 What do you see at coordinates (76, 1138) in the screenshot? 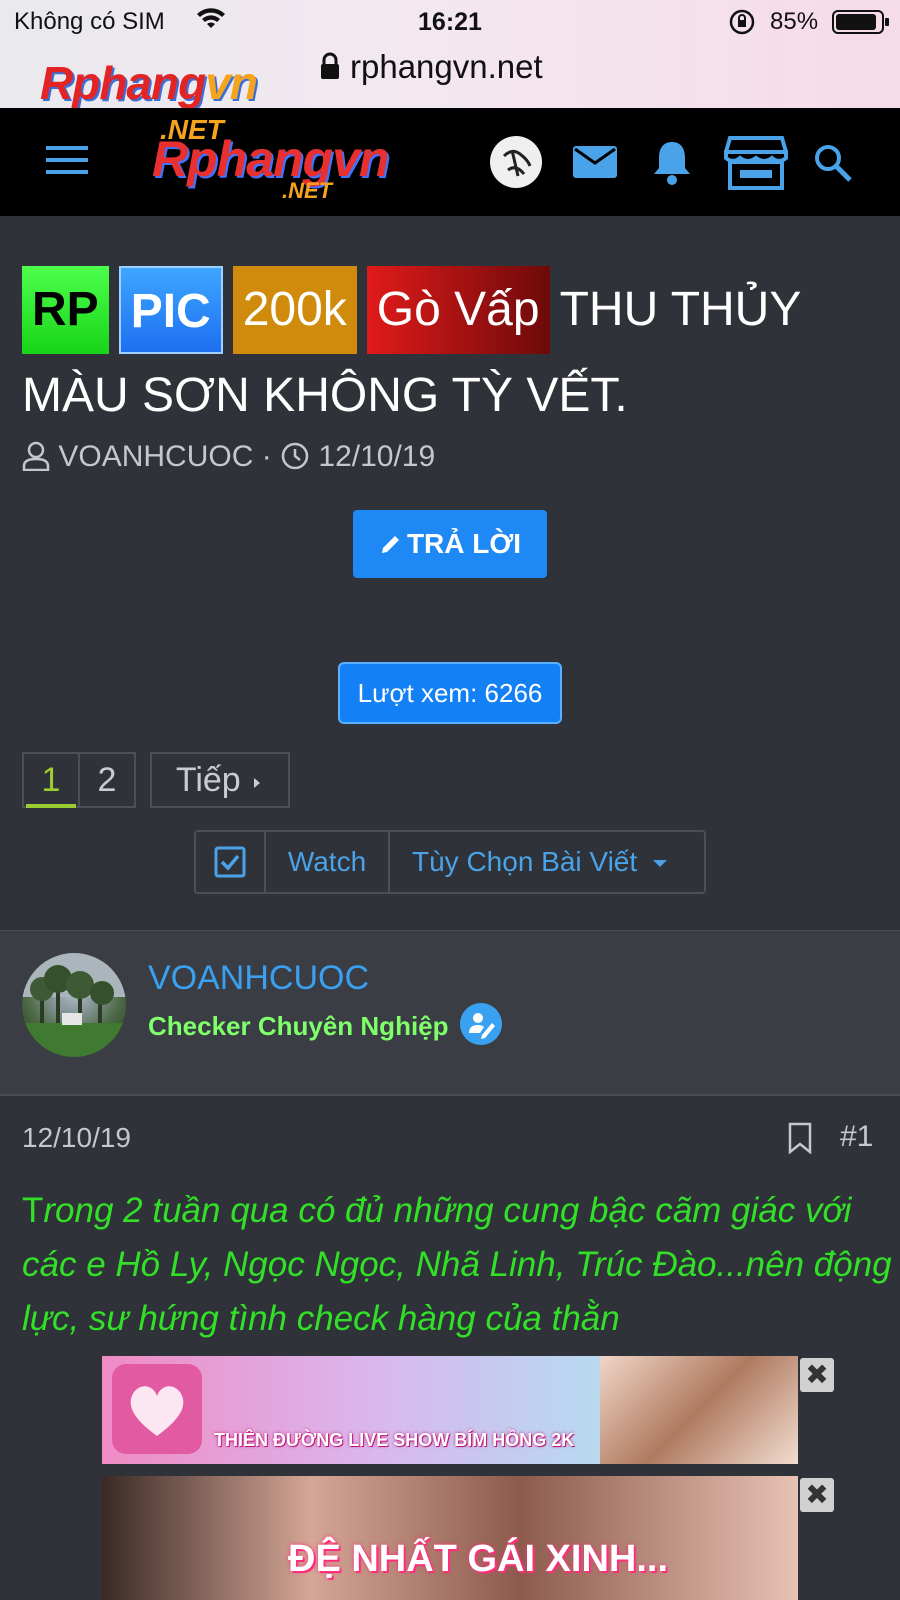
I see `post-date: 12/10/19` at bounding box center [76, 1138].